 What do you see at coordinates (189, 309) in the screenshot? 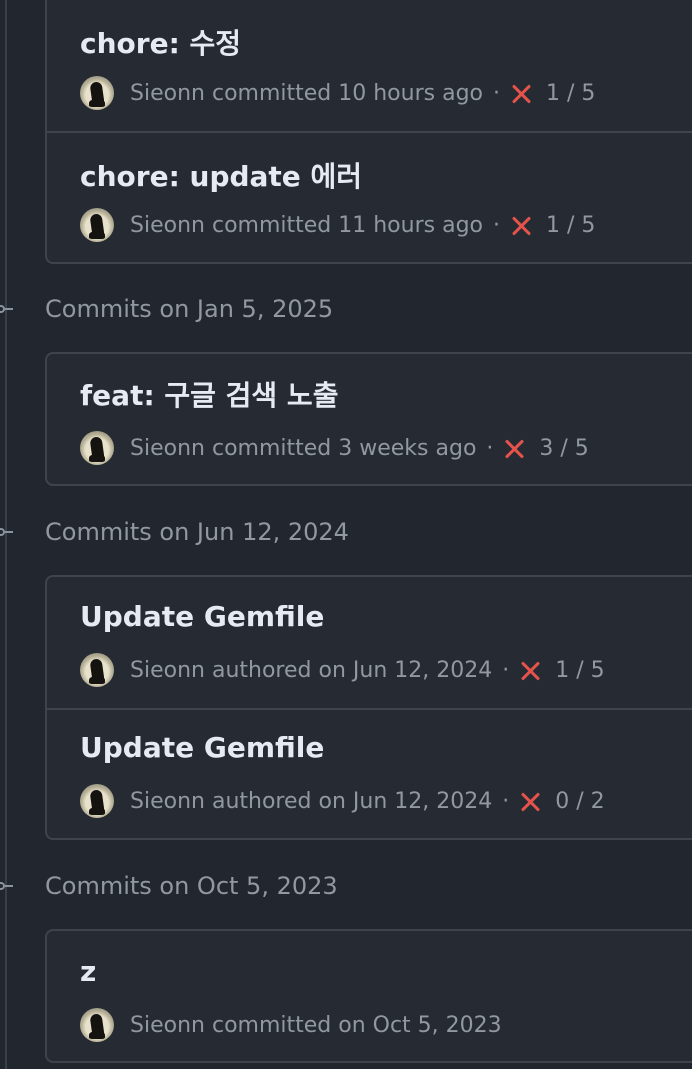
I see `group-date: Commits on Jan 5, 2025` at bounding box center [189, 309].